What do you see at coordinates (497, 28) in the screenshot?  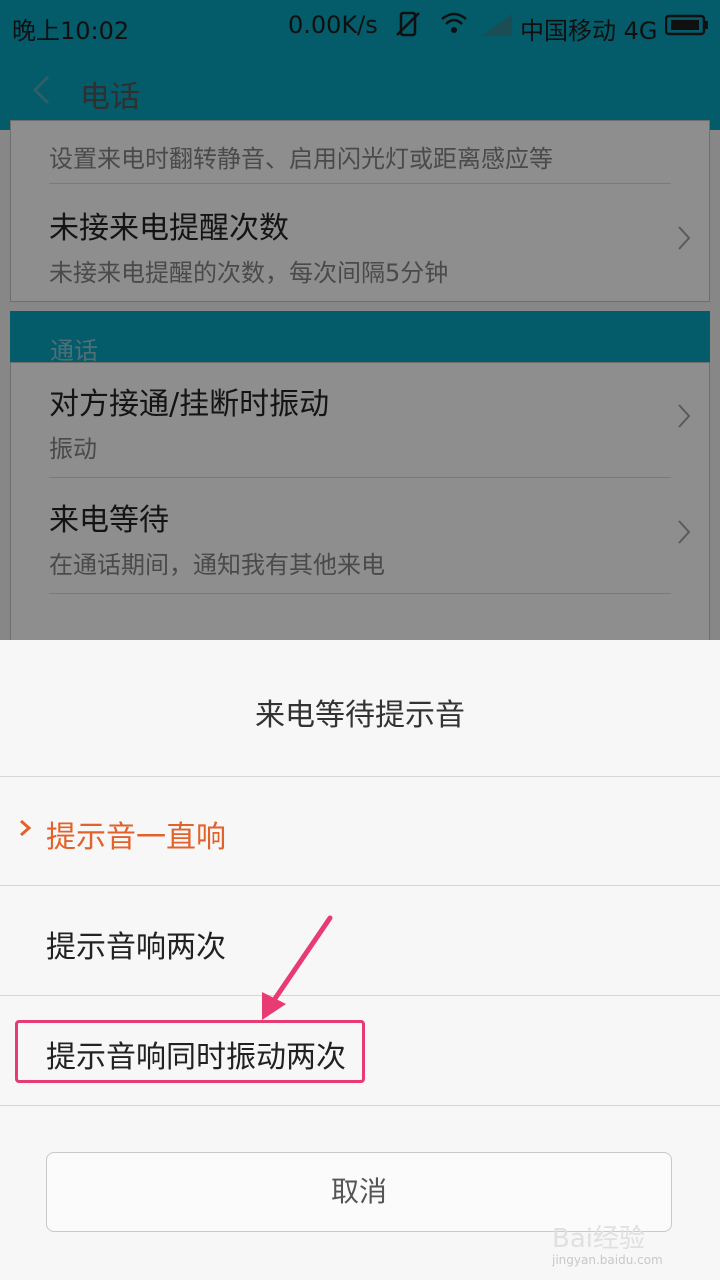 I see `signal-icon` at bounding box center [497, 28].